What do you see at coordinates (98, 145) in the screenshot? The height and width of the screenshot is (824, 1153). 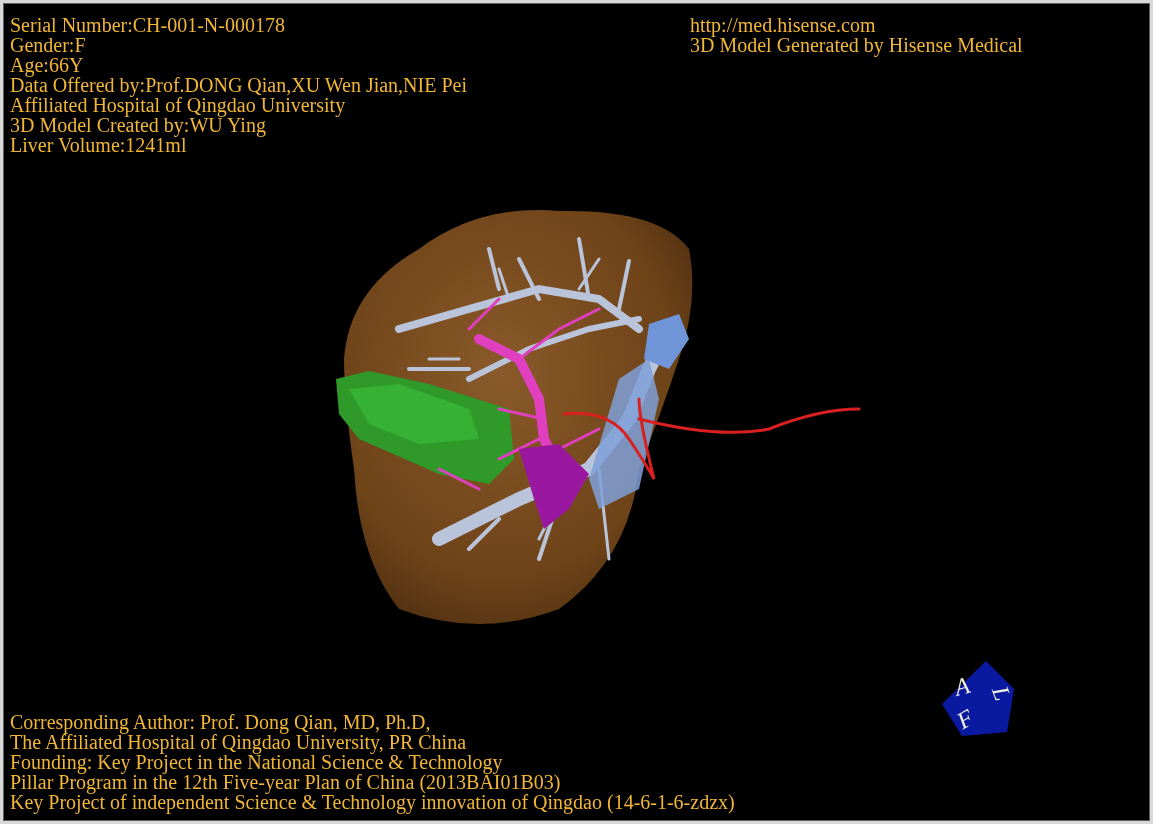 I see `info-text: Liver Volume:1241ml` at bounding box center [98, 145].